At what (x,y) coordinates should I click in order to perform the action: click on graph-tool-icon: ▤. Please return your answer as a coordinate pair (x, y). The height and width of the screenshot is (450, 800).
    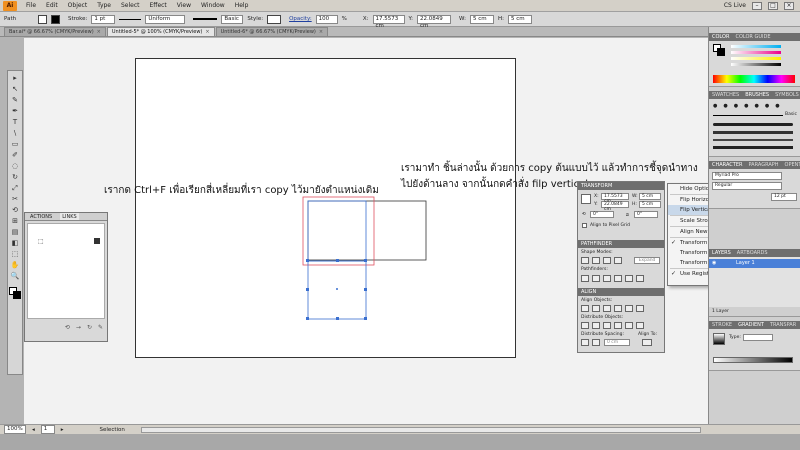
    Looking at the image, I should click on (15, 232).